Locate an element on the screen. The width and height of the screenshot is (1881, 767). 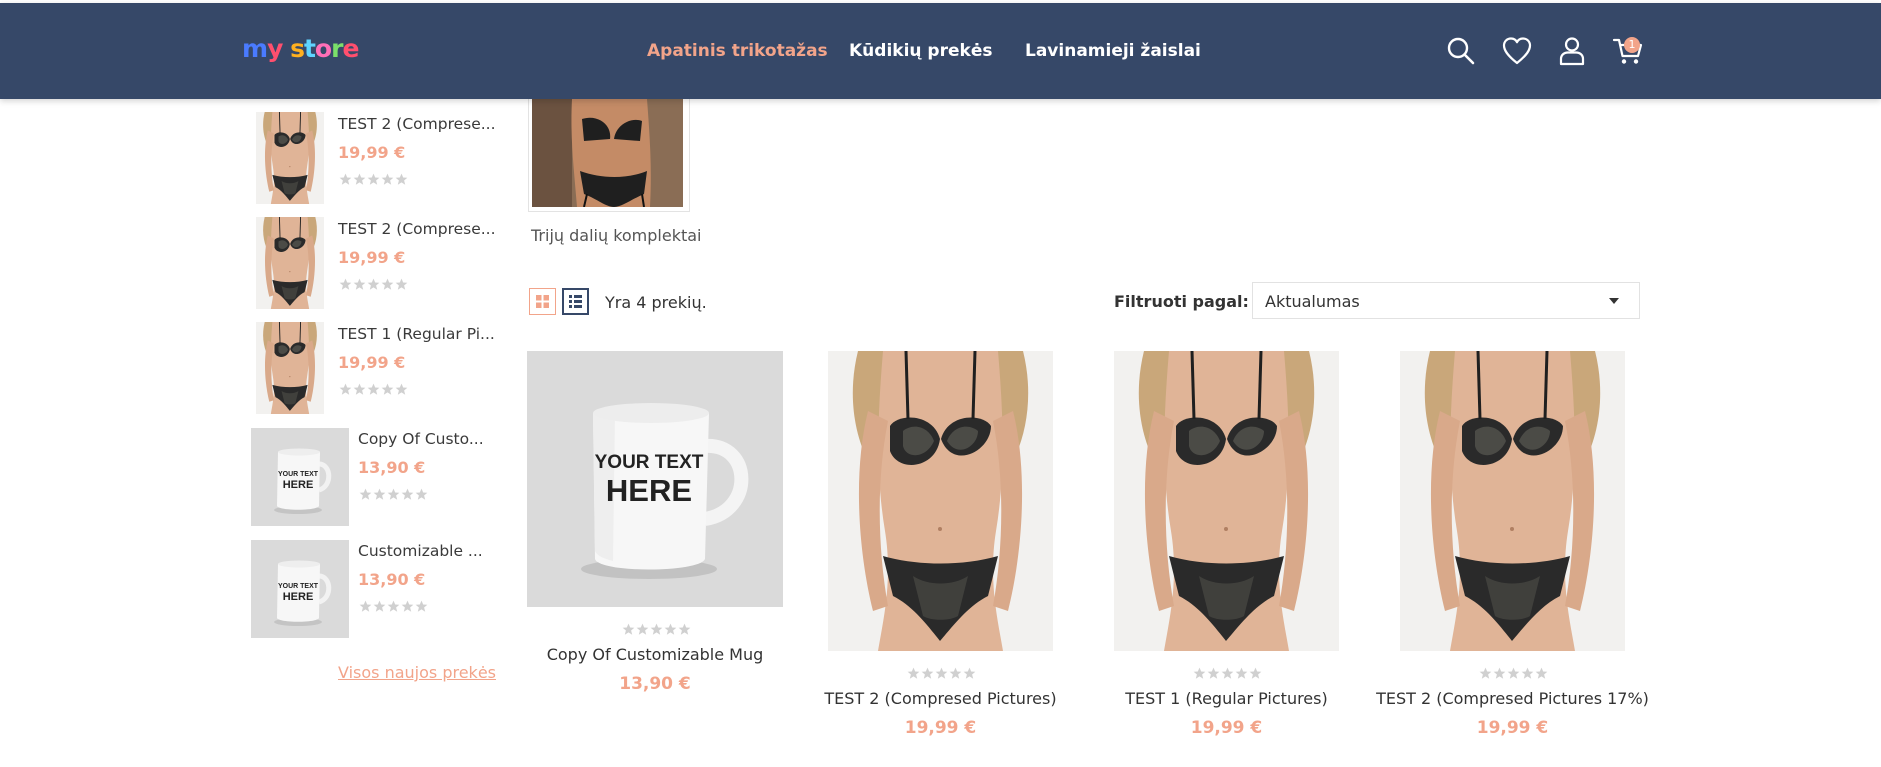
product-image: YOUR TEXT HERE is located at coordinates (655, 479).